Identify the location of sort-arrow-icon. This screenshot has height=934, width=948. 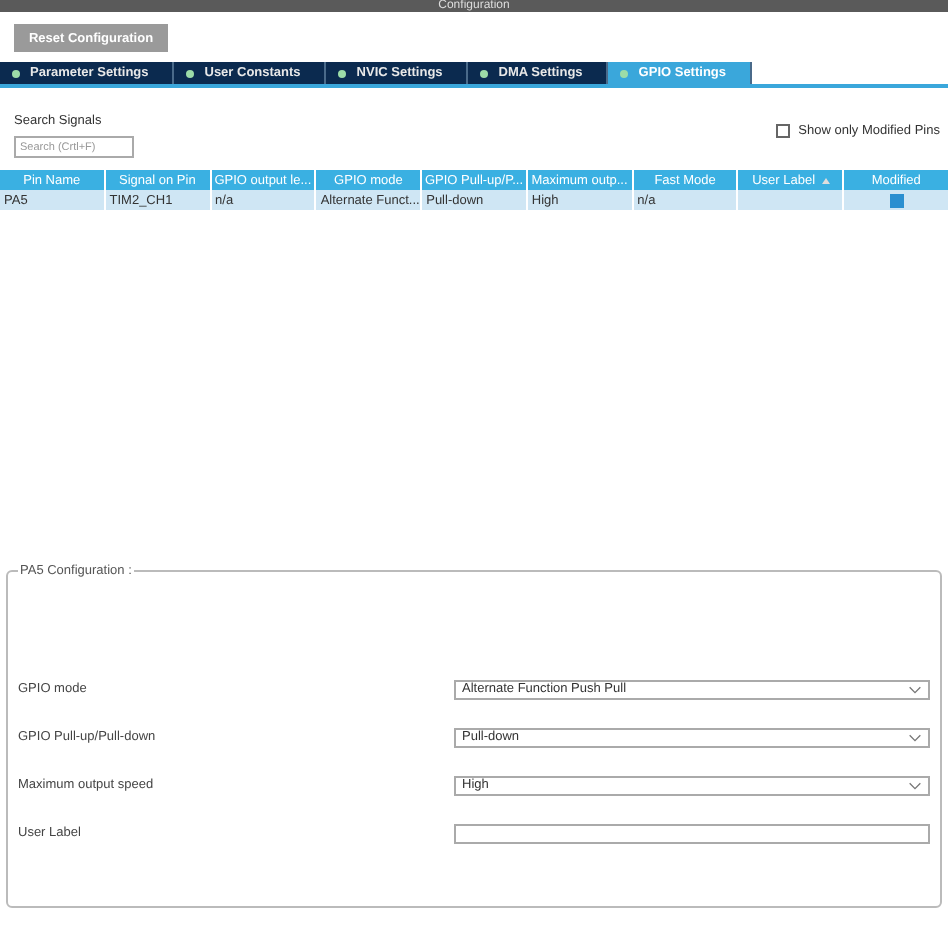
(825, 180).